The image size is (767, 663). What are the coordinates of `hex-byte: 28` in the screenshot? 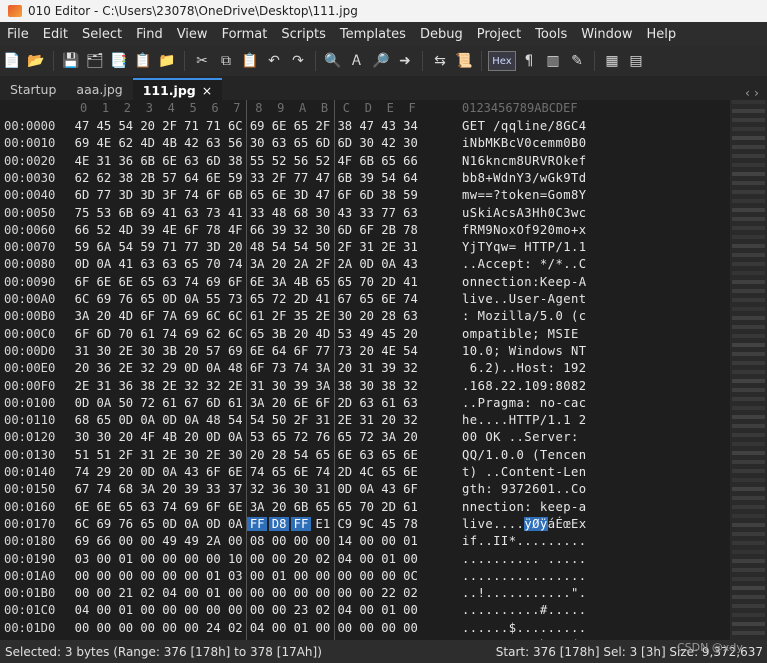 It's located at (389, 316).